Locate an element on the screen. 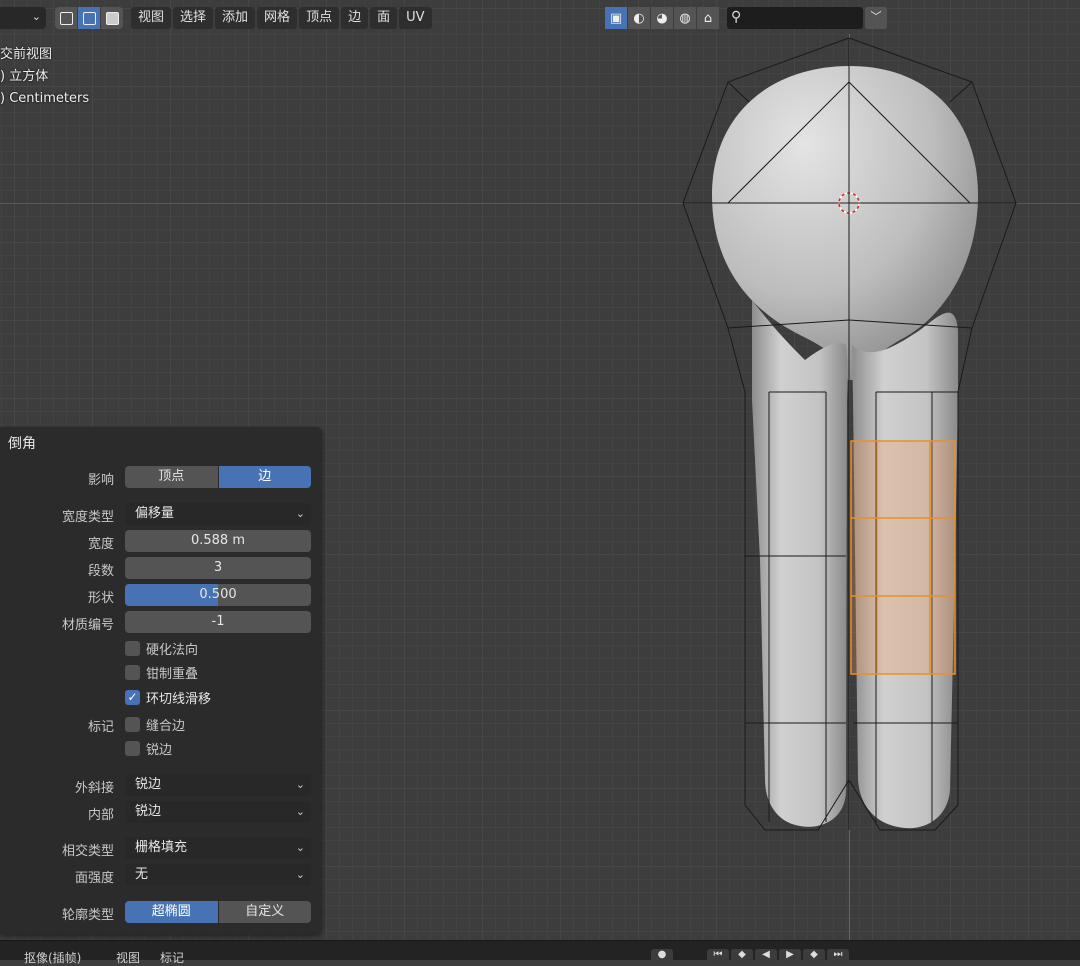  menu-view: 视图 is located at coordinates (151, 18).